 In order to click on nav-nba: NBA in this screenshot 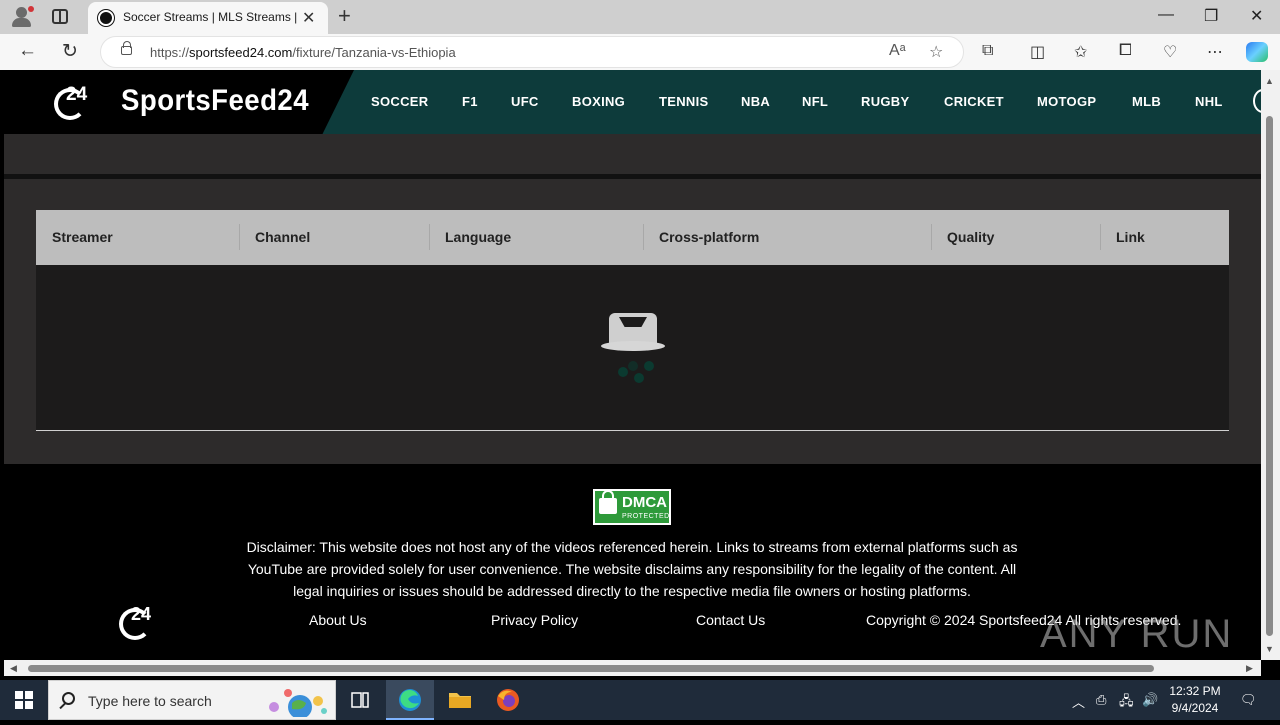, I will do `click(755, 101)`.